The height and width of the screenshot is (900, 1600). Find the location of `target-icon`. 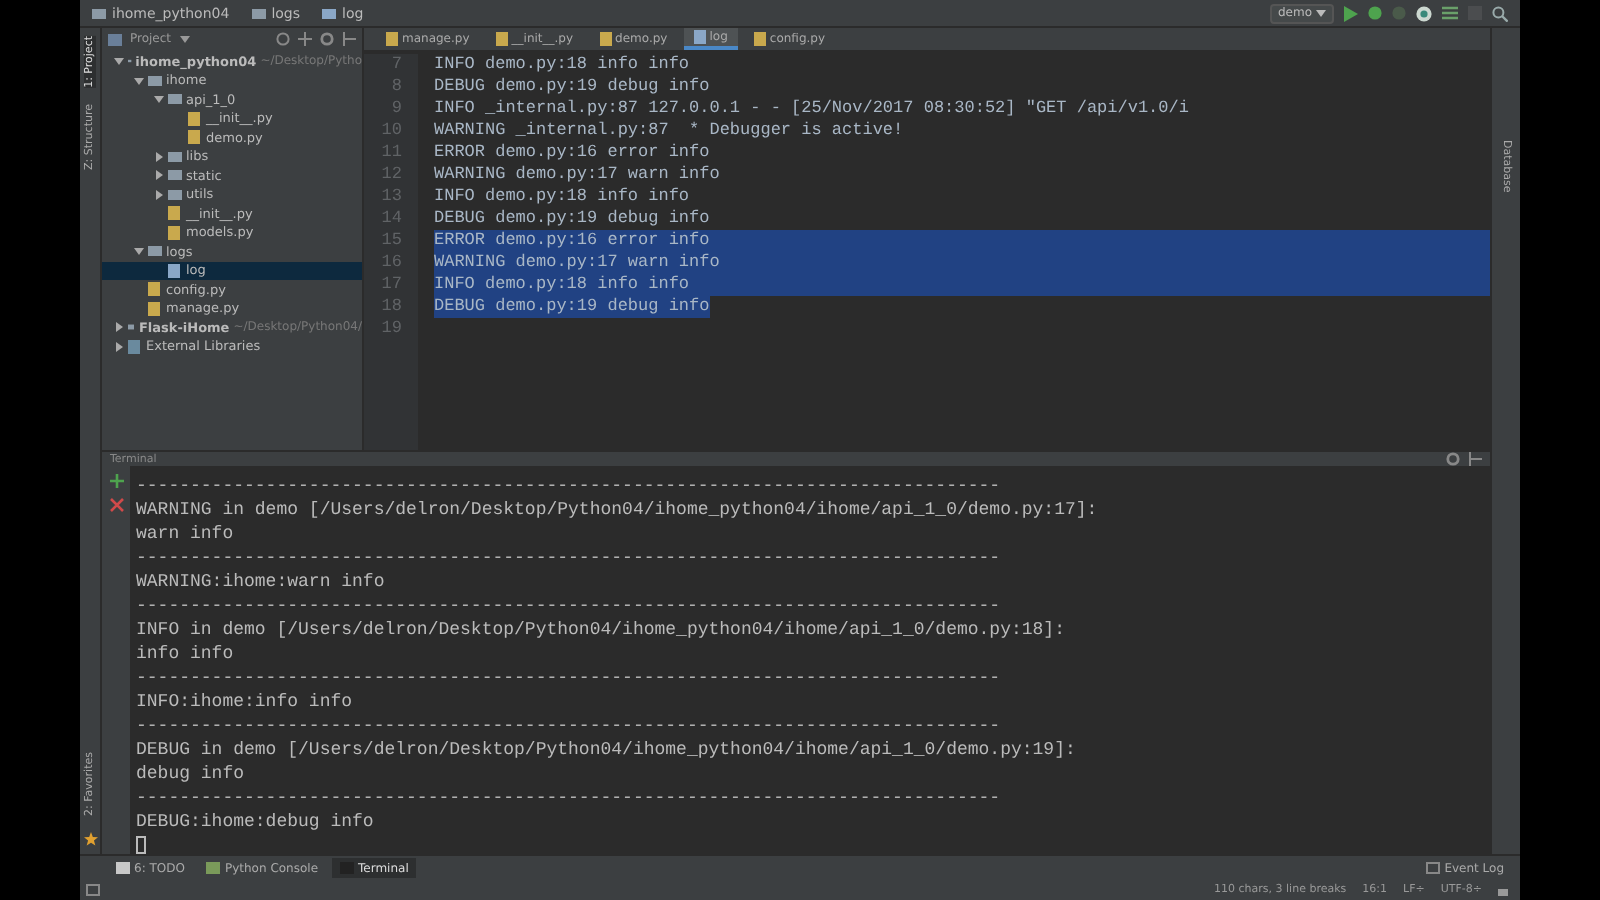

target-icon is located at coordinates (283, 39).